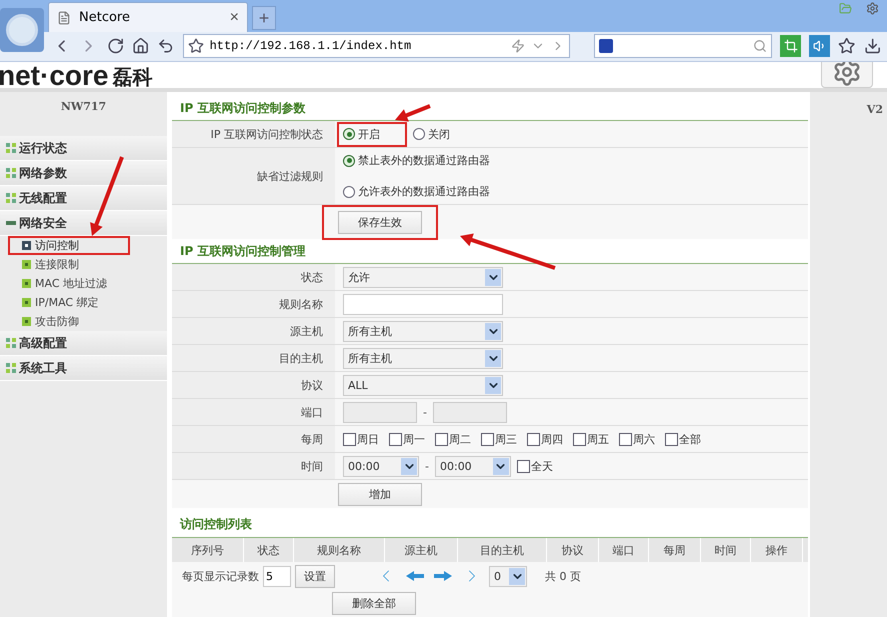  I want to click on settings-icon, so click(872, 8).